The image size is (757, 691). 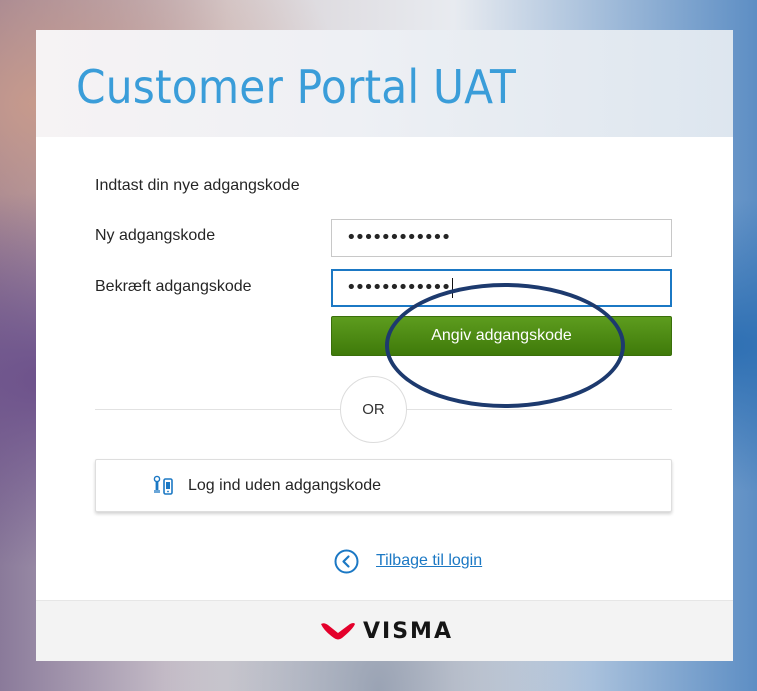 I want to click on footer: VISMA, so click(x=384, y=630).